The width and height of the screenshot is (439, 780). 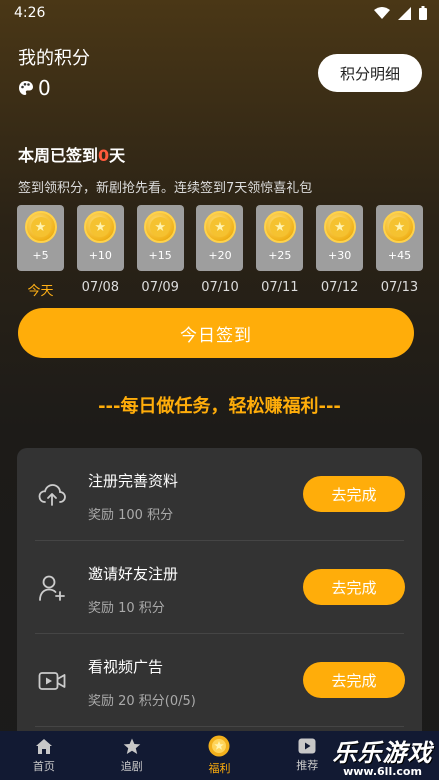 What do you see at coordinates (52, 681) in the screenshot?
I see `video-icon` at bounding box center [52, 681].